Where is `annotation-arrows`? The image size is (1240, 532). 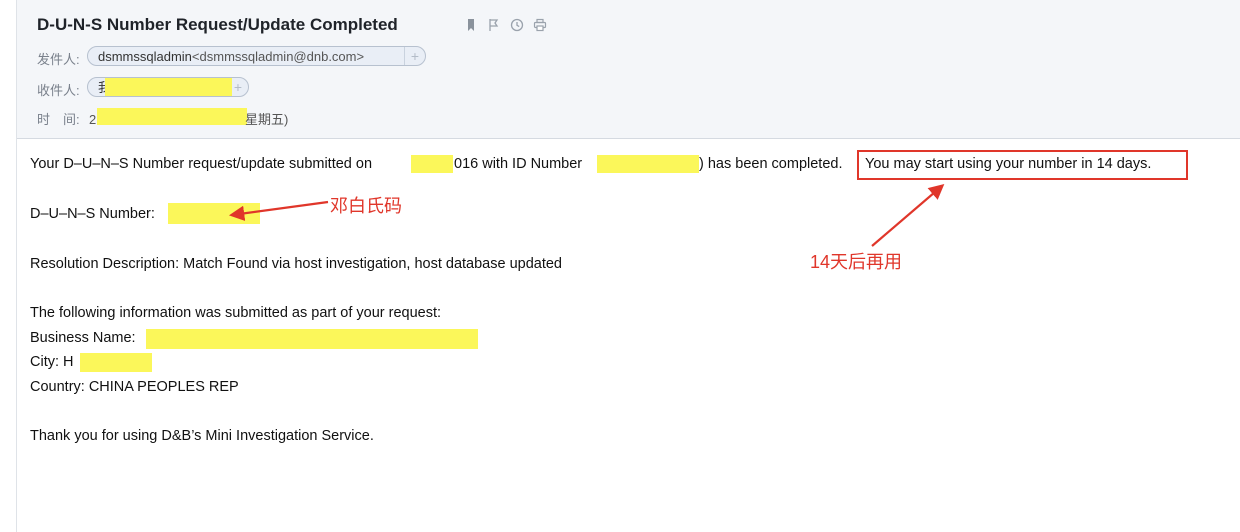
annotation-arrows is located at coordinates (586, 215).